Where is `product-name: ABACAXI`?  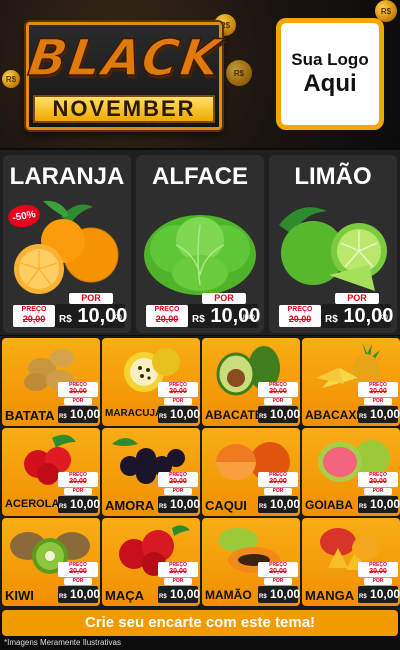
product-name: ABACAXI is located at coordinates (332, 415).